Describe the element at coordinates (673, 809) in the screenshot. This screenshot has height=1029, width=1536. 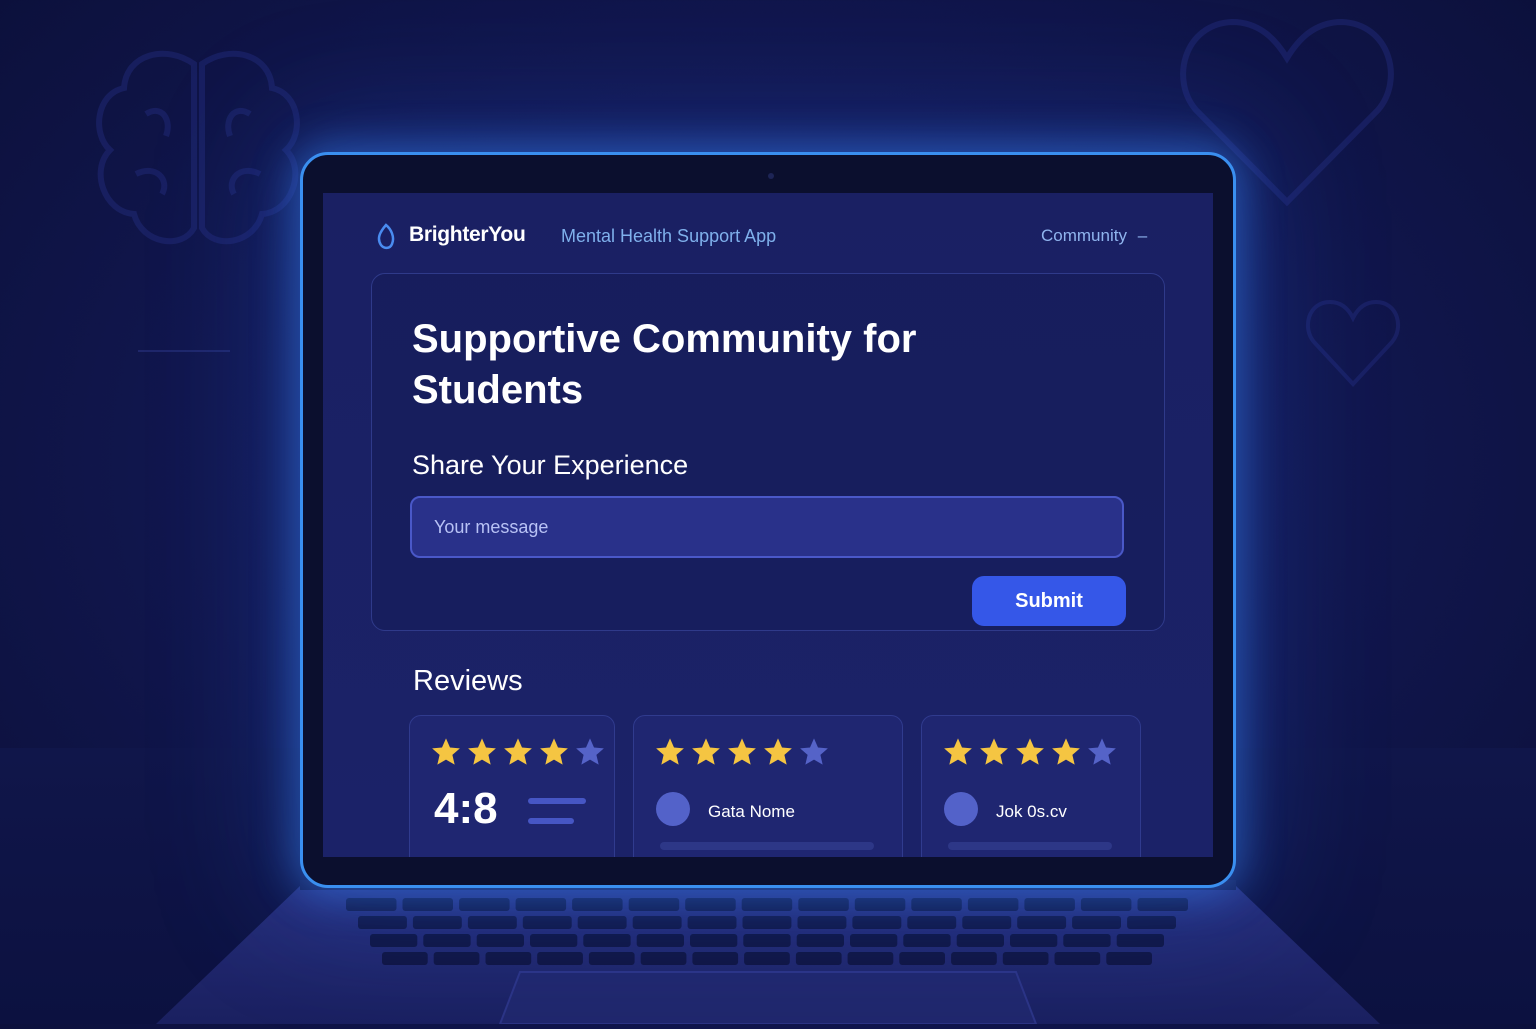
I see `avatar` at that location.